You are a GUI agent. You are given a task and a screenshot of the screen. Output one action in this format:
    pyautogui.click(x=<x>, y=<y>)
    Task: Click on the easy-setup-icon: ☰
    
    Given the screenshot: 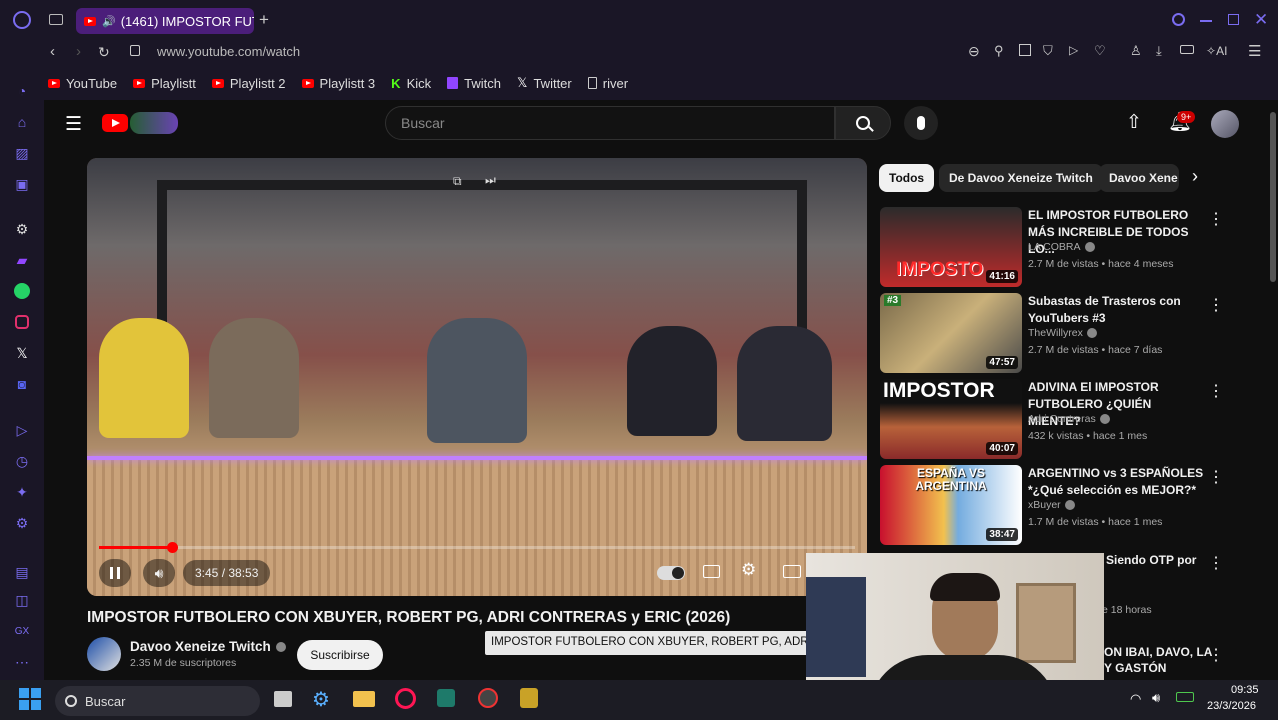 What is the action you would take?
    pyautogui.click(x=1254, y=51)
    